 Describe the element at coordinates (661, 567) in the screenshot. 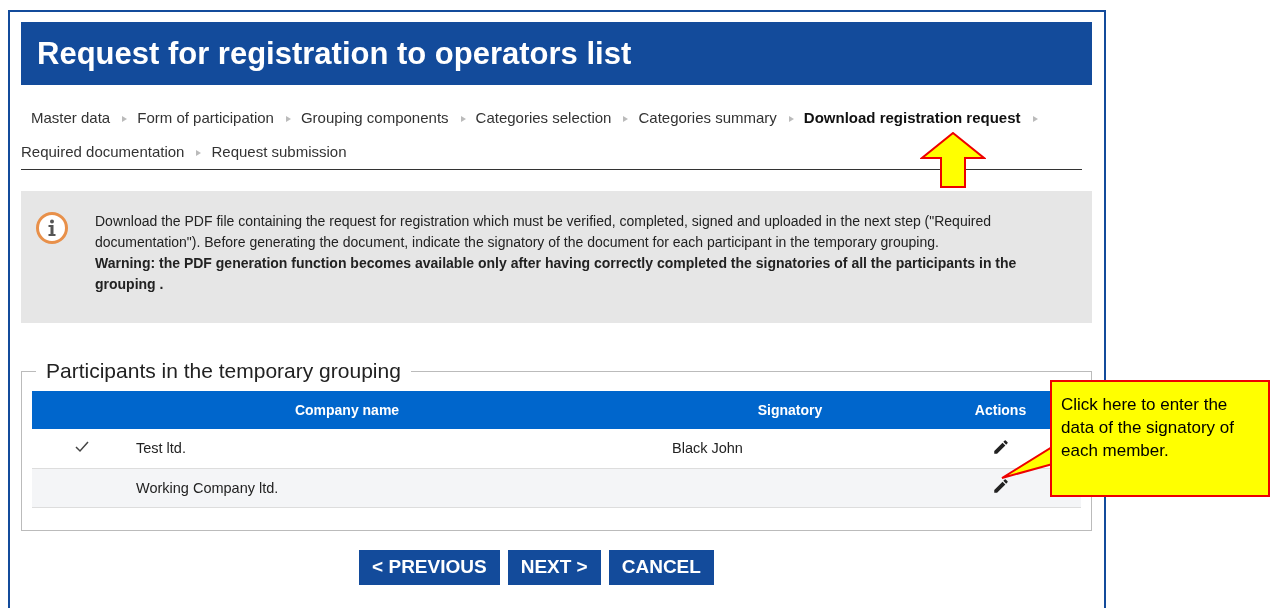

I see `nav-button: CANCEL` at that location.